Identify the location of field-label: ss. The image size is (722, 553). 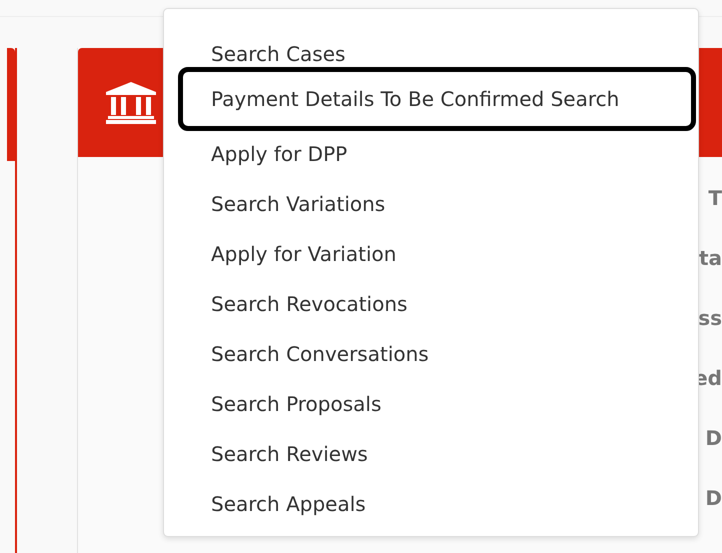
(710, 318).